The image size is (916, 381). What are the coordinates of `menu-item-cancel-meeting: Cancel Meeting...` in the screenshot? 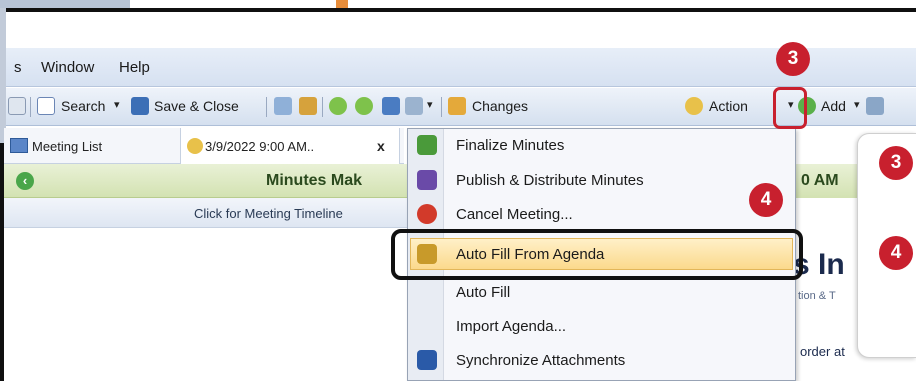 It's located at (601, 214).